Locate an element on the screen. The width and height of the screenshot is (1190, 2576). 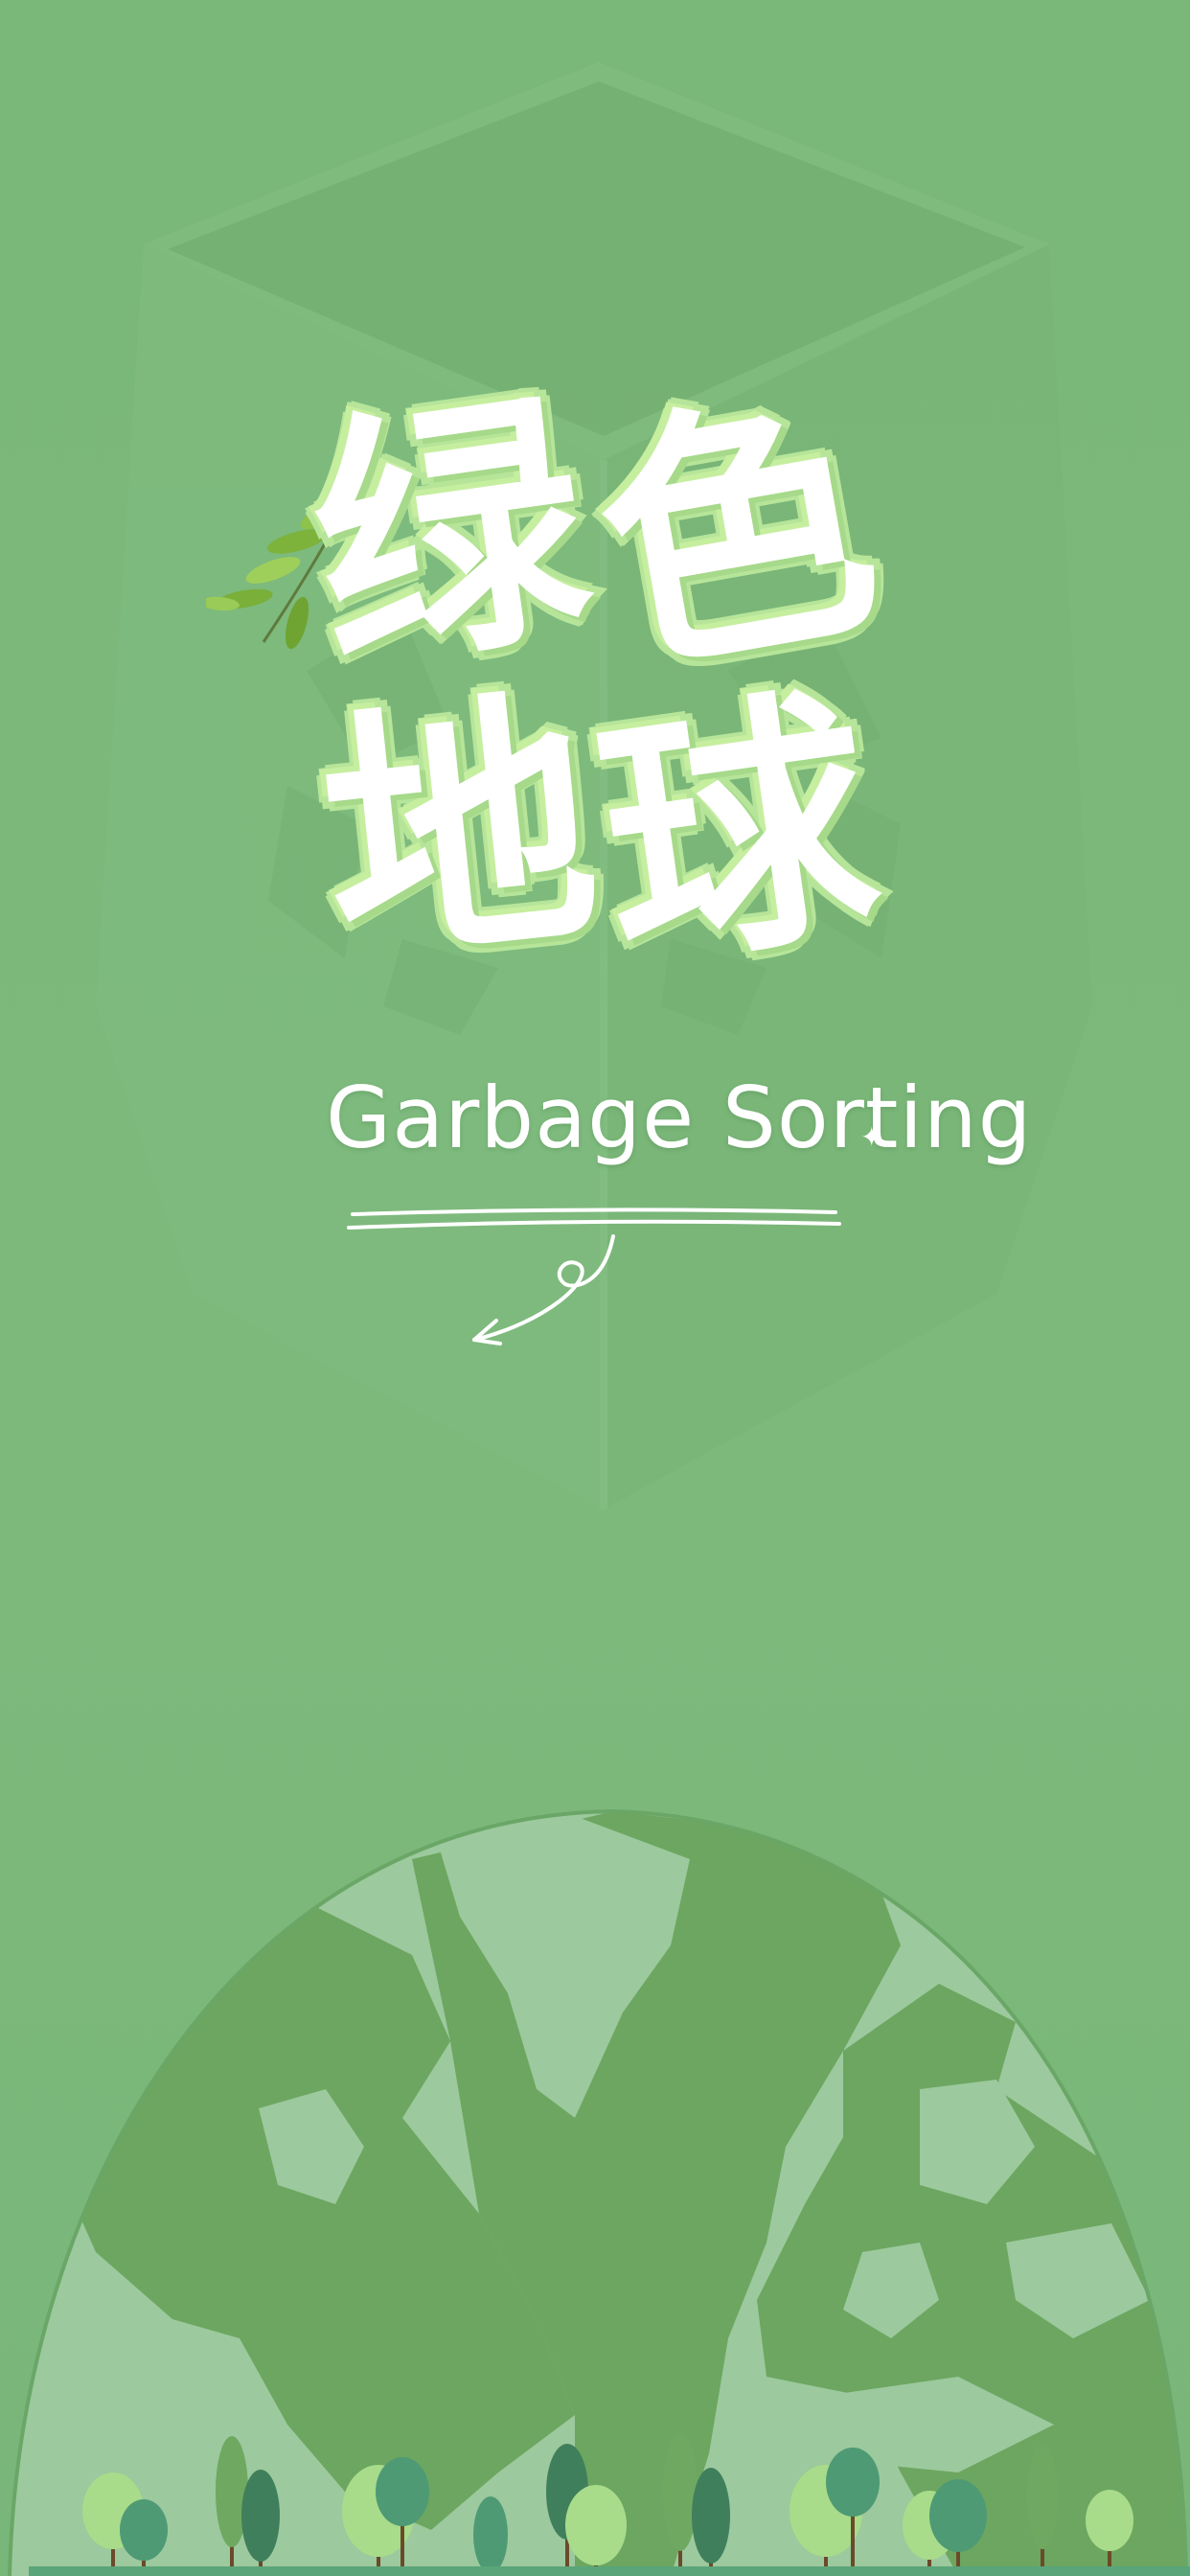
ground-strip is located at coordinates (609, 2571).